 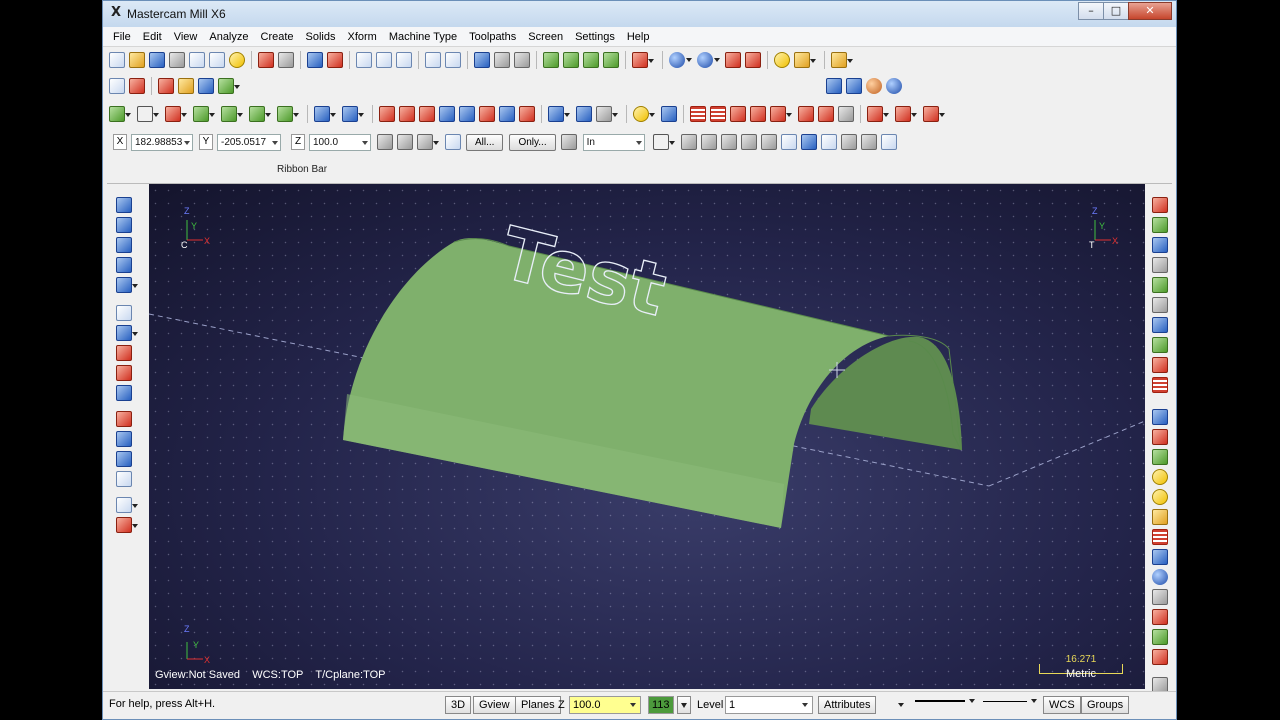 I want to click on minimize-button: –, so click(x=1091, y=11).